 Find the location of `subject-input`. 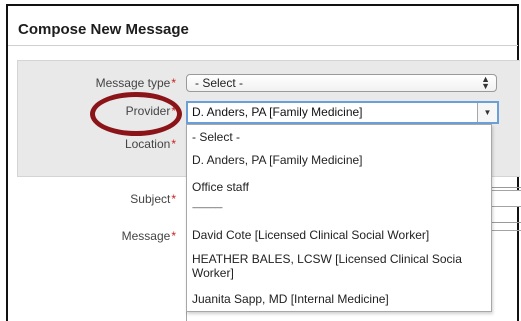

subject-input is located at coordinates (506, 198).